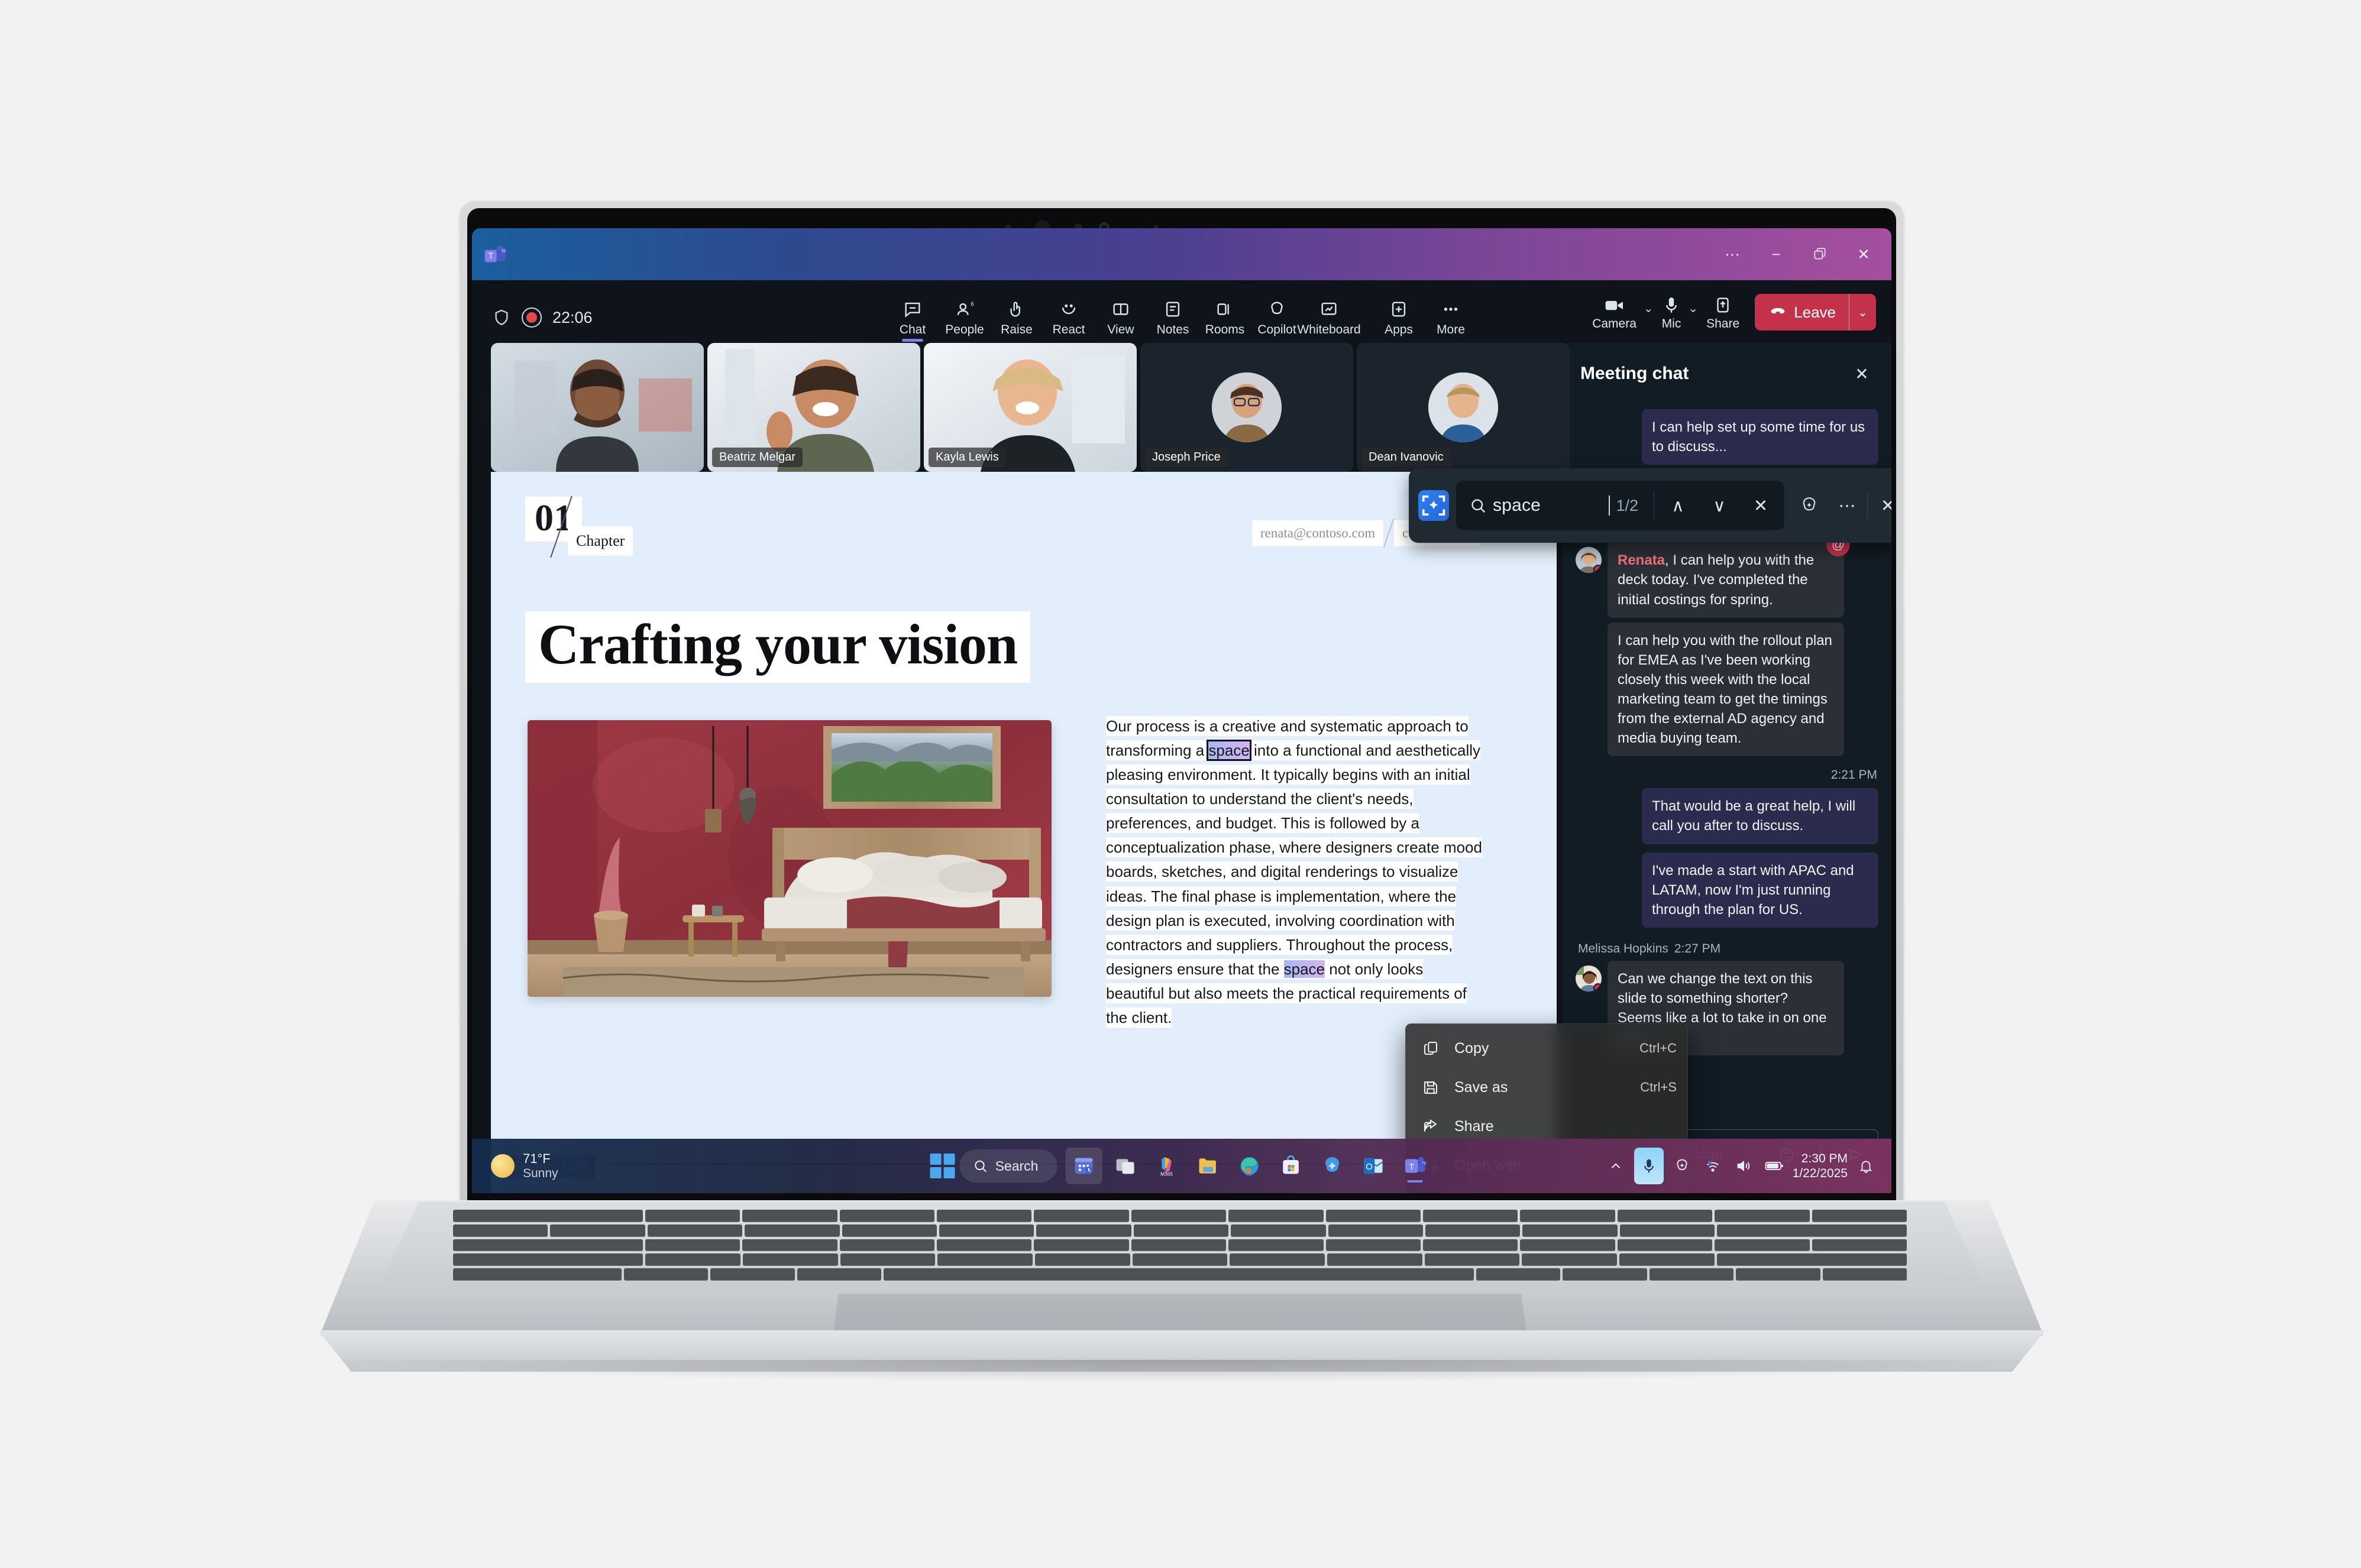 The width and height of the screenshot is (2361, 1568). I want to click on toolbar-label: Chat, so click(912, 329).